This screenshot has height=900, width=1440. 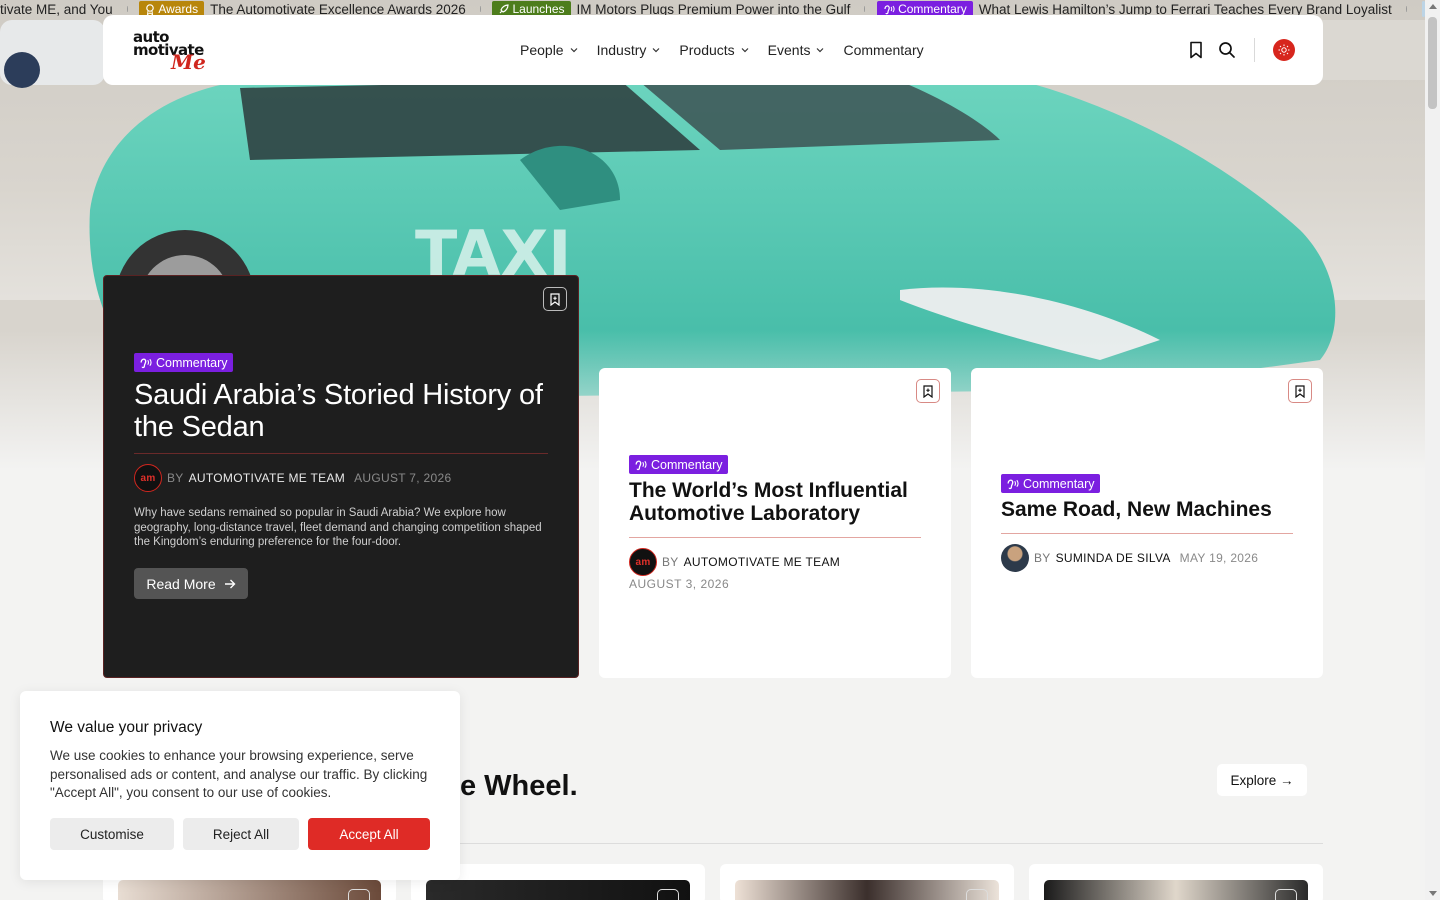 I want to click on scroll-up-arrow, so click(x=1433, y=6).